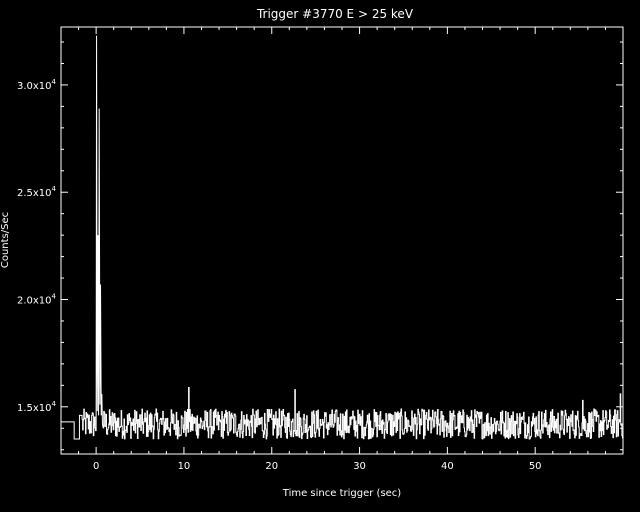 Image resolution: width=640 pixels, height=512 pixels. What do you see at coordinates (96, 466) in the screenshot?
I see `x-tick-label: 0` at bounding box center [96, 466].